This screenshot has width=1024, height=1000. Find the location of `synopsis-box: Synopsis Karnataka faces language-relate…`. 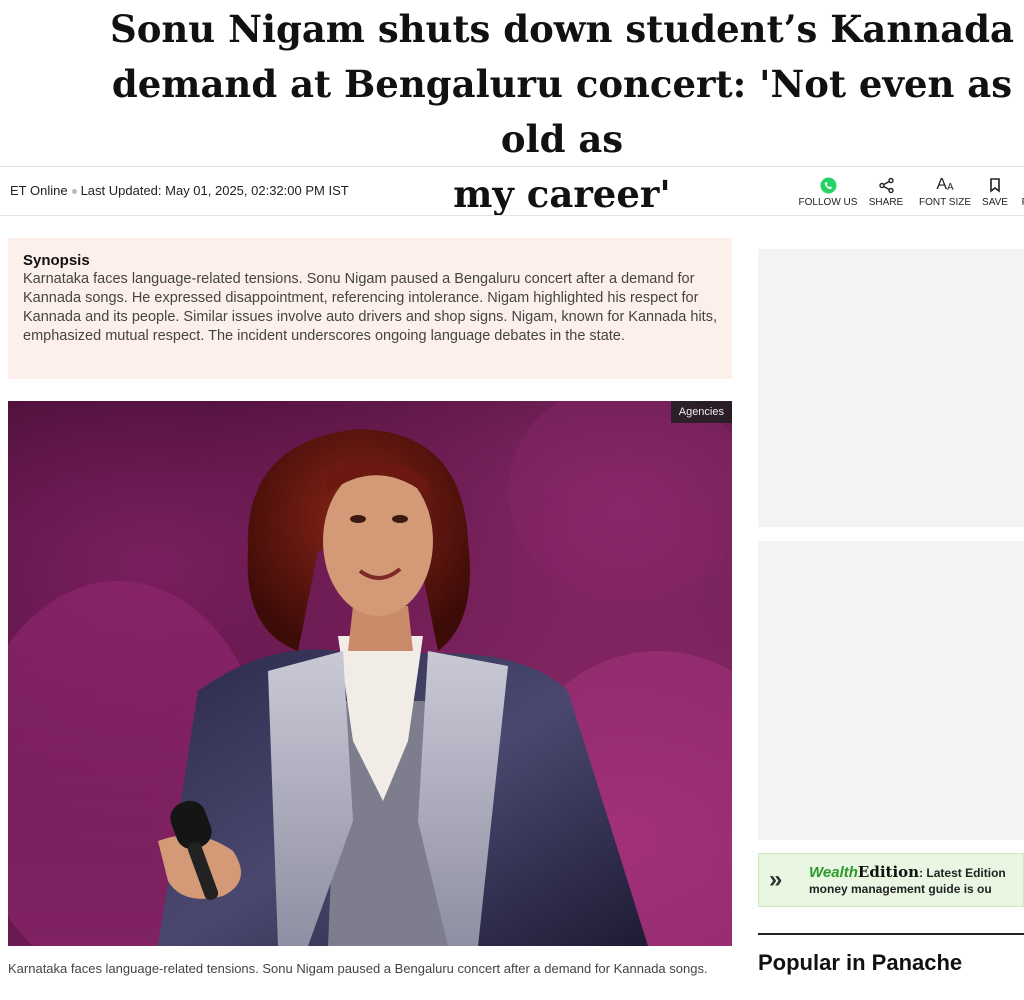

synopsis-box: Synopsis Karnataka faces language-relate… is located at coordinates (370, 308).